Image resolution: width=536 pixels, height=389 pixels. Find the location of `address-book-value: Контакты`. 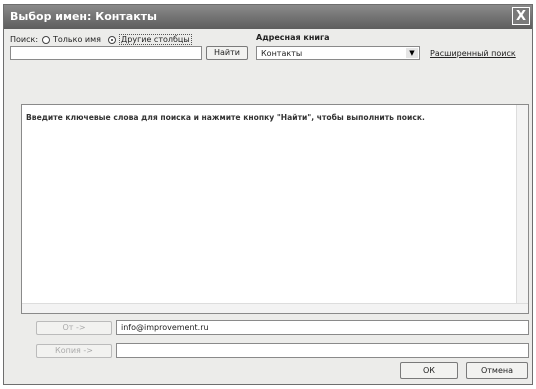

address-book-value: Контакты is located at coordinates (282, 53).